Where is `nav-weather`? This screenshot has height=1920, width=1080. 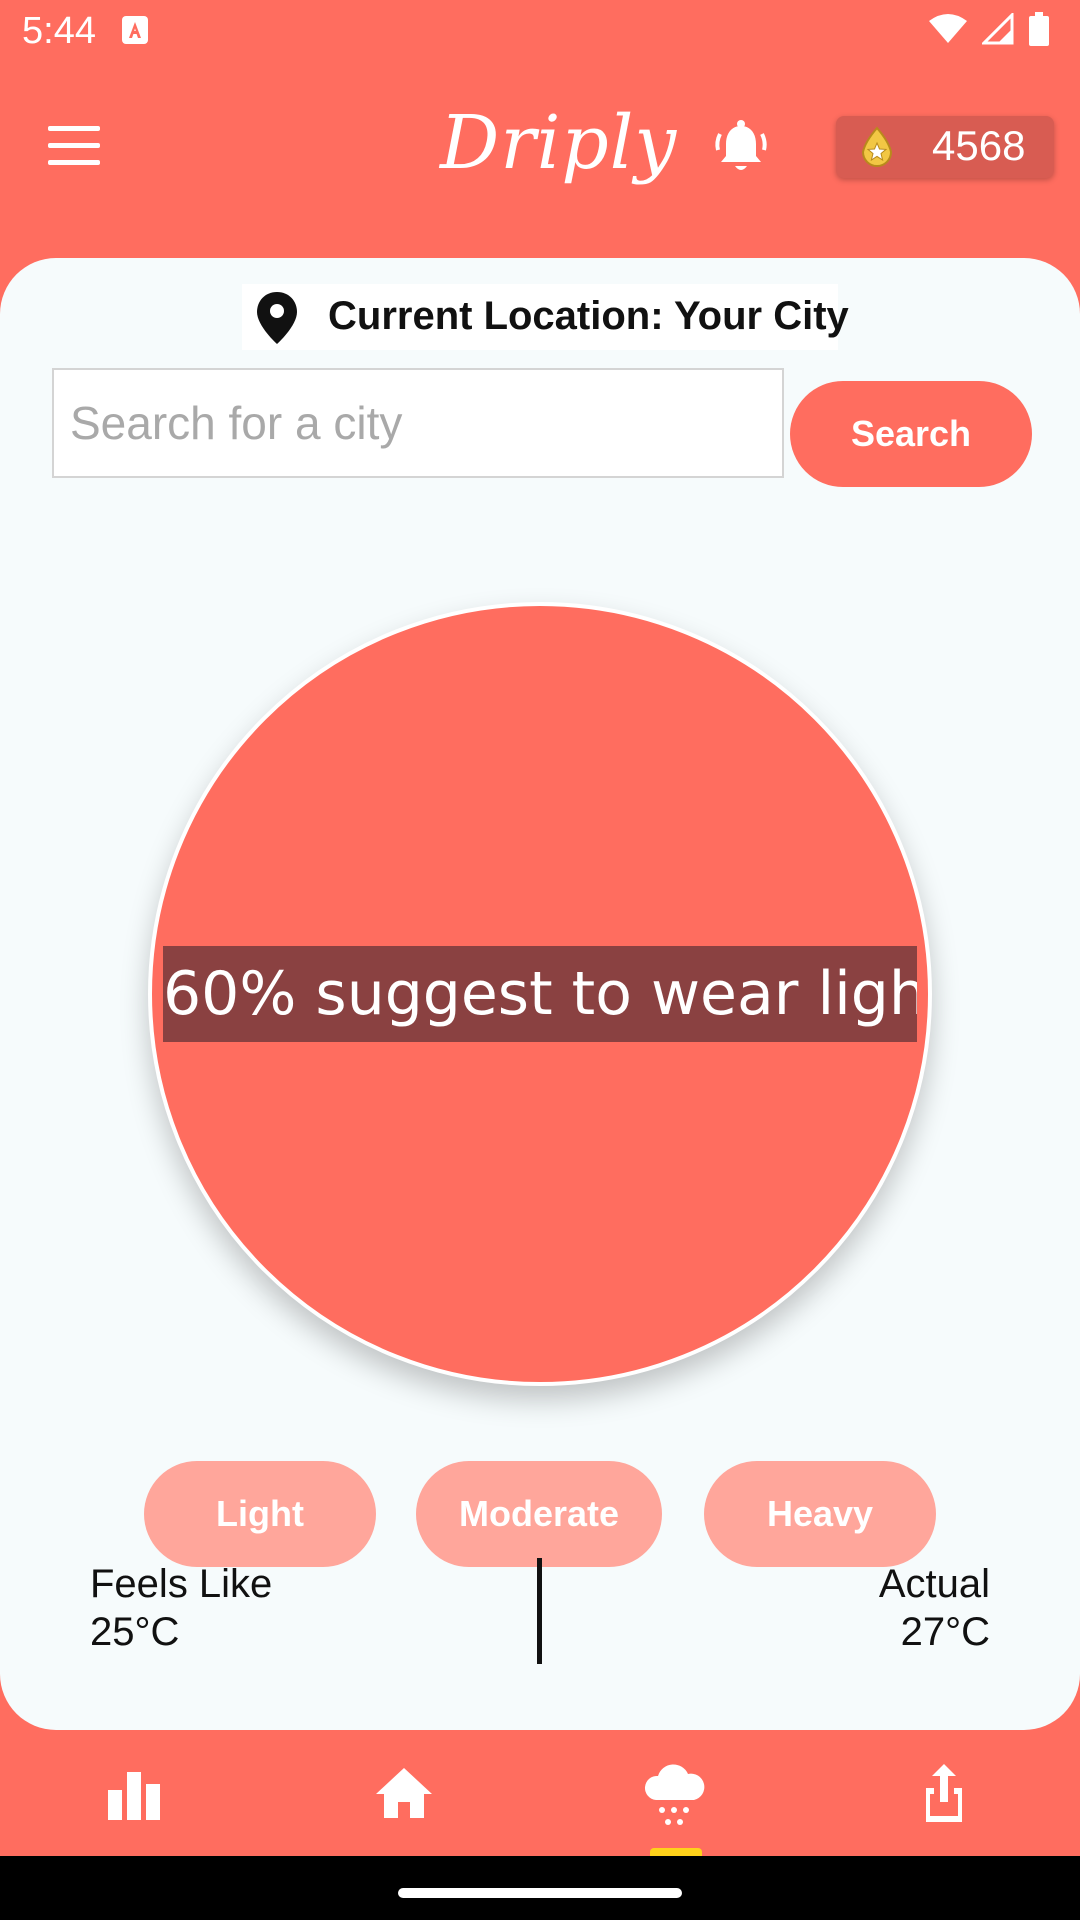
nav-weather is located at coordinates (674, 1795).